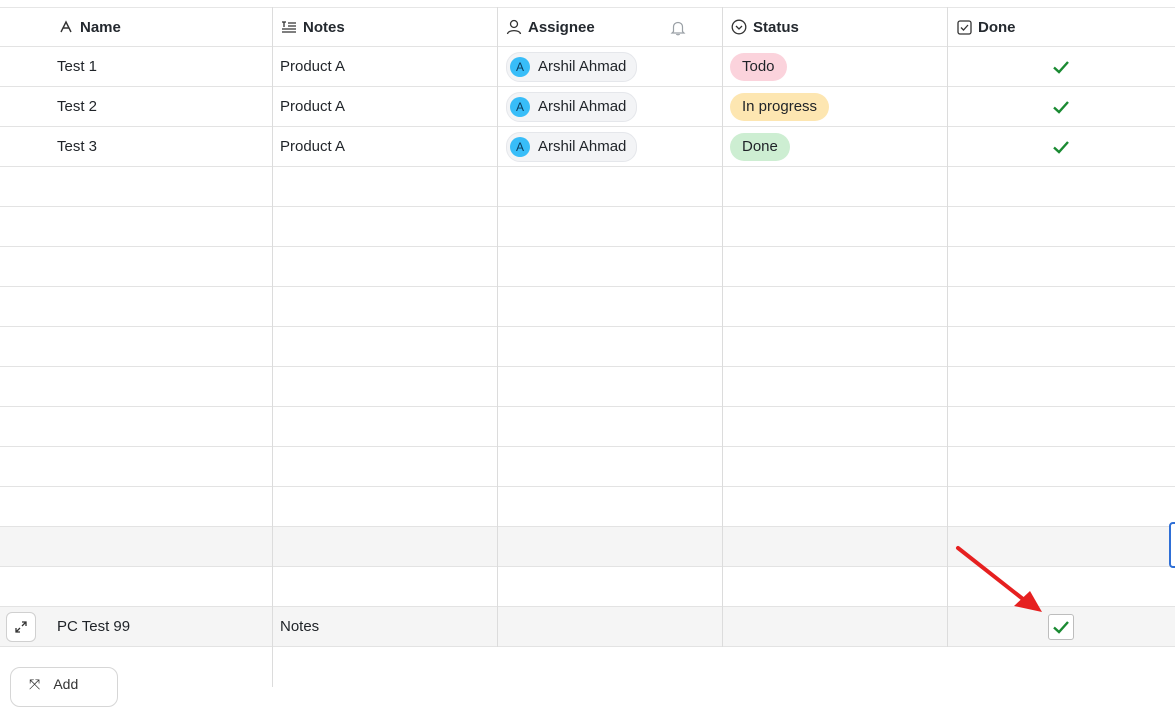 The width and height of the screenshot is (1175, 707). I want to click on status-badge: Todo, so click(758, 66).